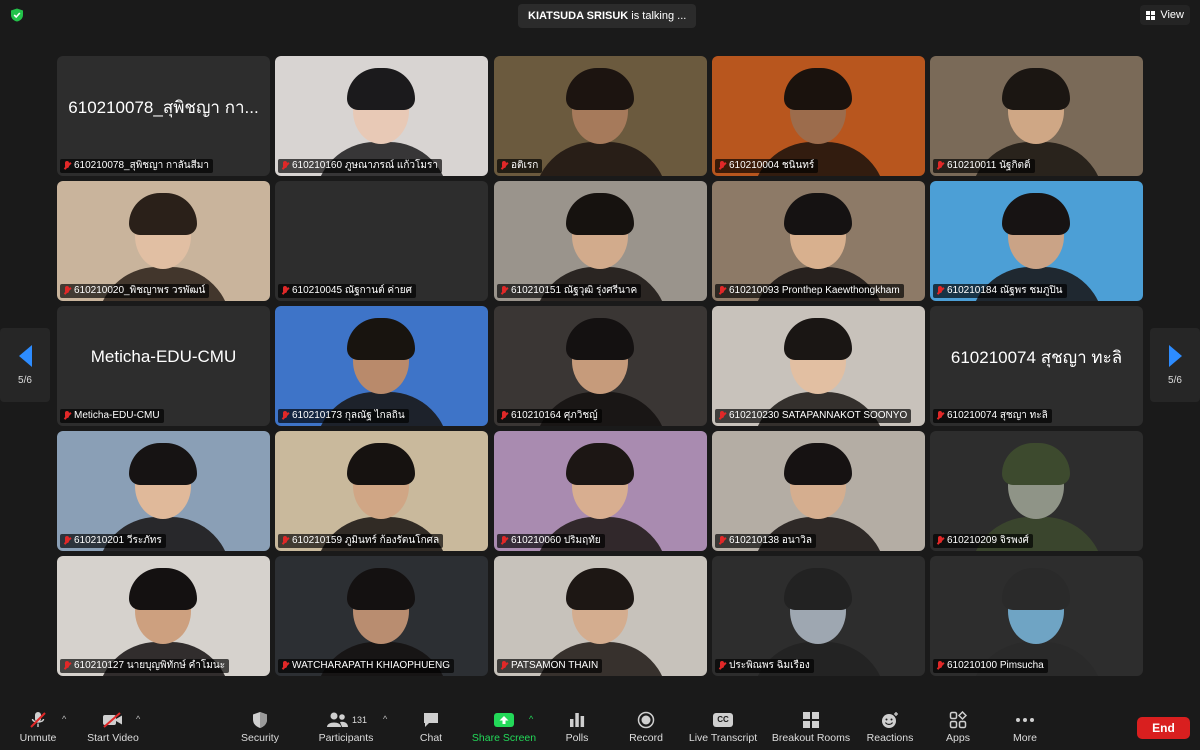 Image resolution: width=1200 pixels, height=750 pixels. What do you see at coordinates (818, 366) in the screenshot?
I see `participant-tile: 610210230 SATAPANNAKOT SOONYO` at bounding box center [818, 366].